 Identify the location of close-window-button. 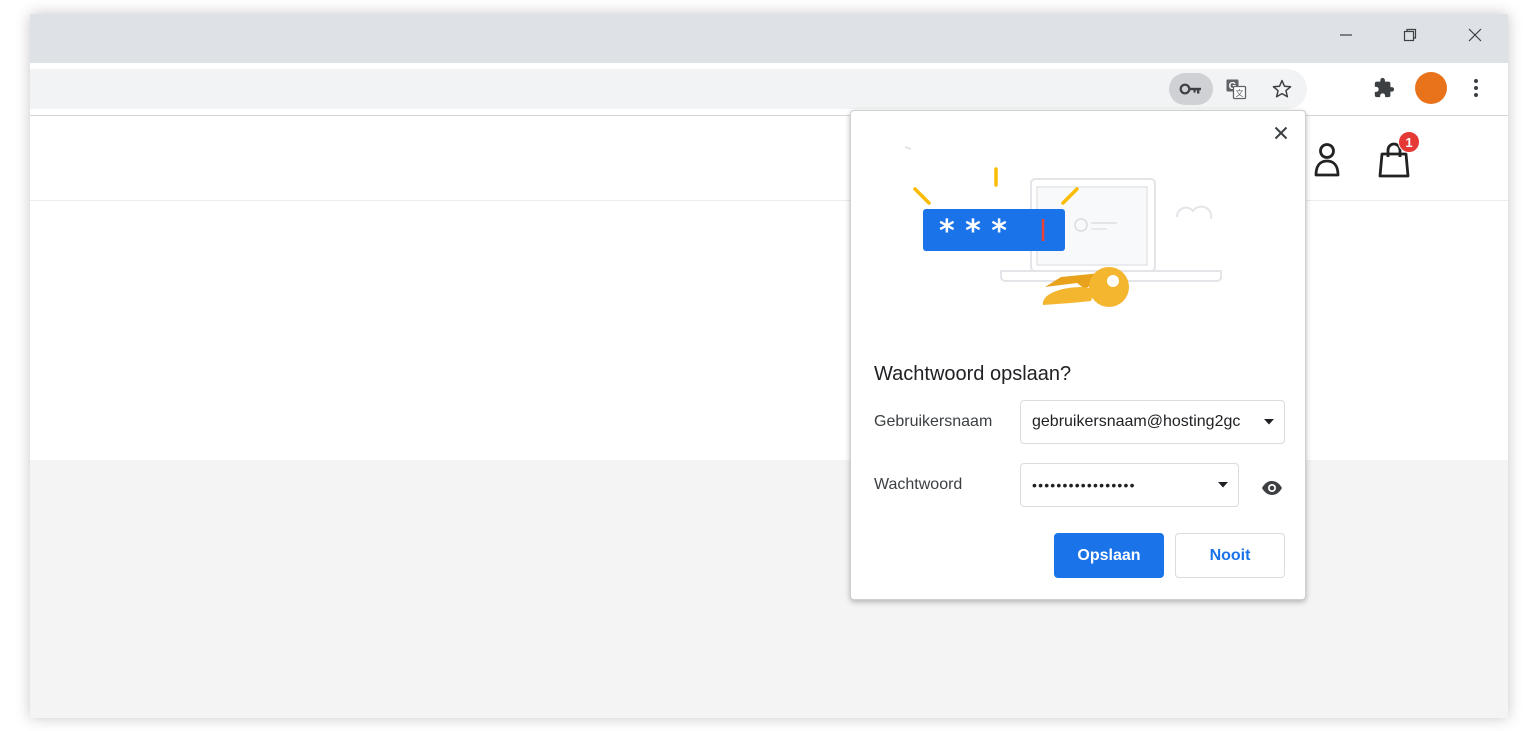
(1475, 35).